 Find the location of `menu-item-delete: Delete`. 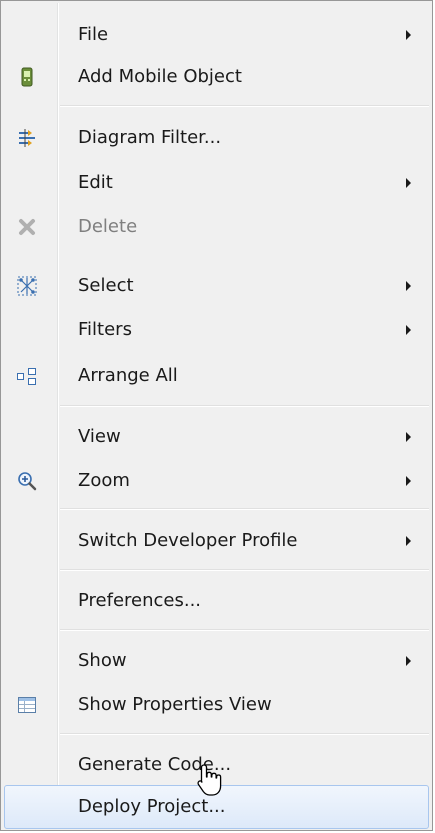

menu-item-delete: Delete is located at coordinates (216, 227).